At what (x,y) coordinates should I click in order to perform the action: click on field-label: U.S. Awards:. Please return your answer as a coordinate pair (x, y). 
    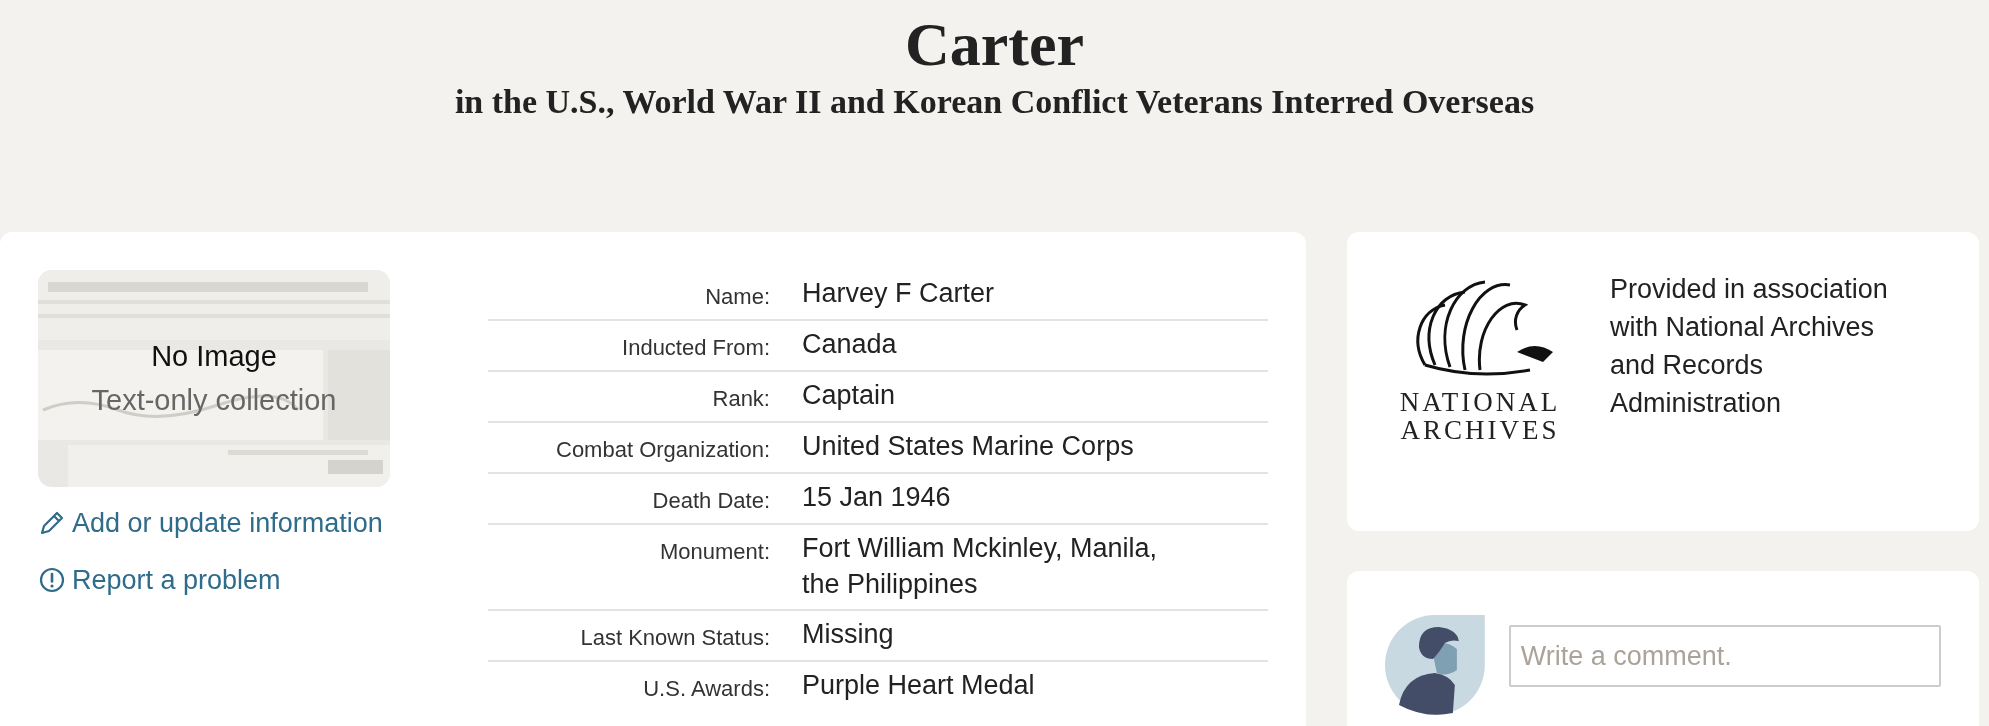
    Looking at the image, I should click on (706, 688).